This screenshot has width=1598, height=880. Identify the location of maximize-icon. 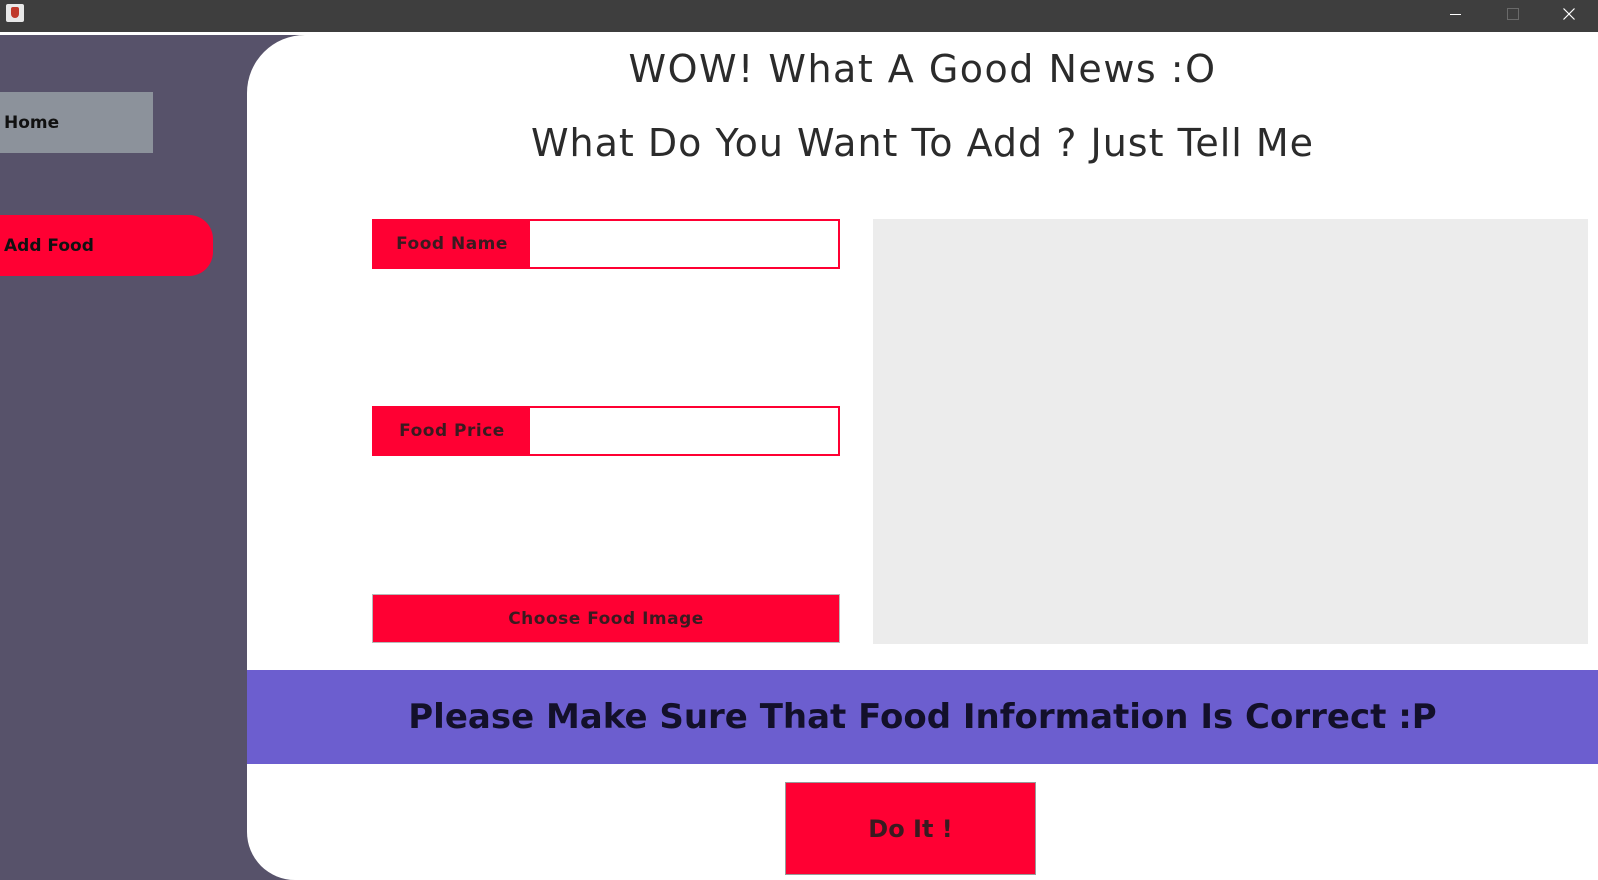
(1513, 14).